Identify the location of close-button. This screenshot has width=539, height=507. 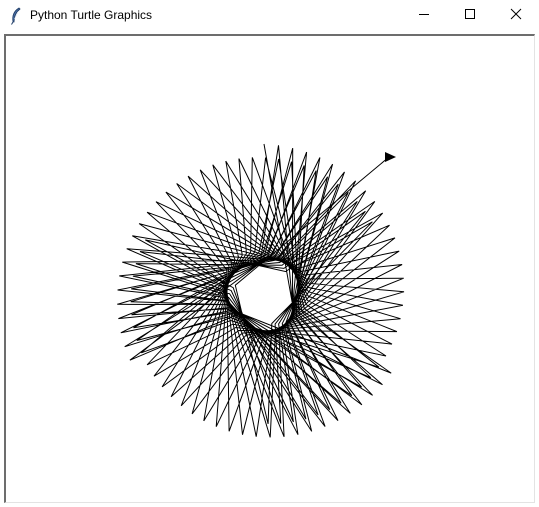
(516, 16).